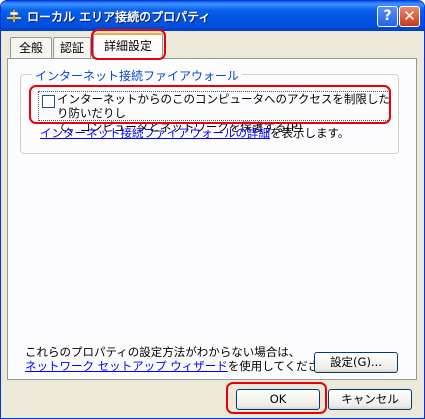  Describe the element at coordinates (278, 399) in the screenshot. I see `ok-button: OK` at that location.